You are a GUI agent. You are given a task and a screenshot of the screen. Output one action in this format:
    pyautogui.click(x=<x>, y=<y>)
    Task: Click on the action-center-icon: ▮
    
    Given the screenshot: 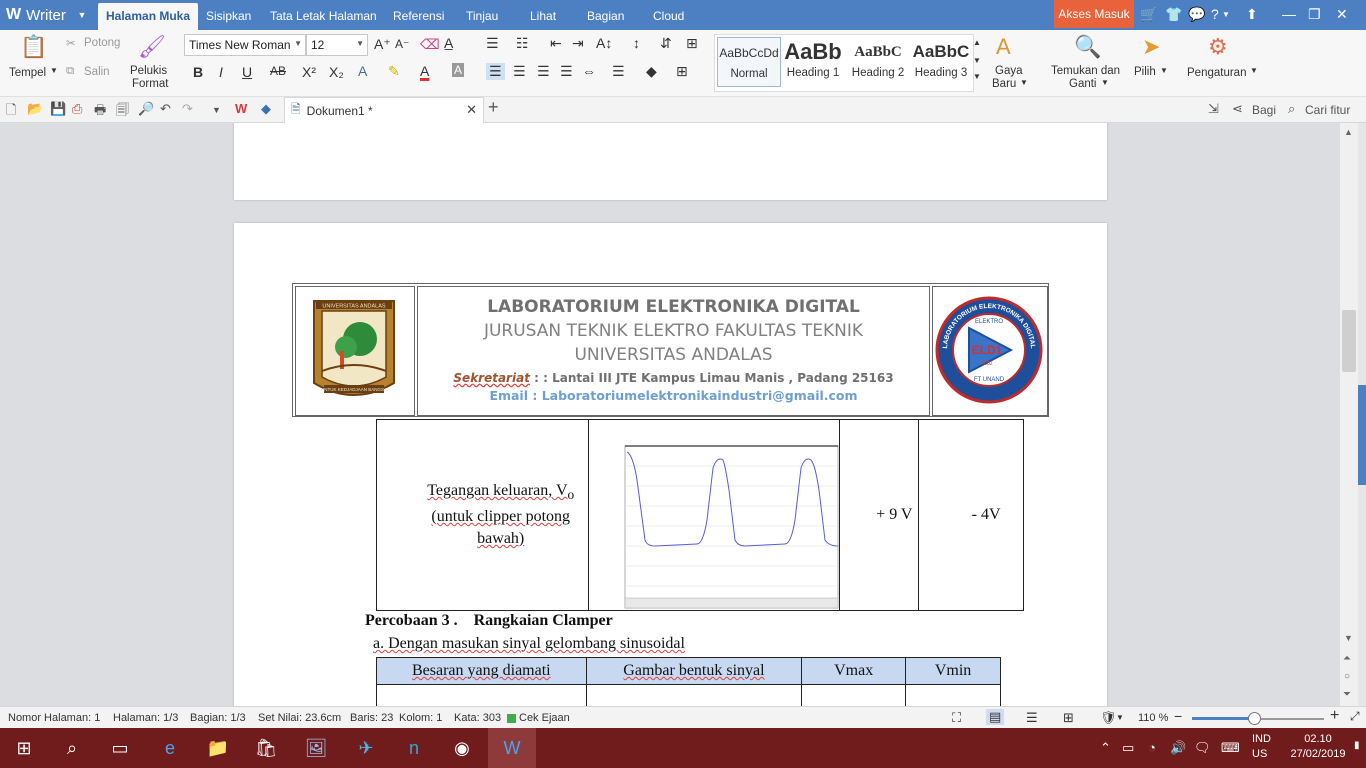 What is the action you would take?
    pyautogui.click(x=1357, y=745)
    